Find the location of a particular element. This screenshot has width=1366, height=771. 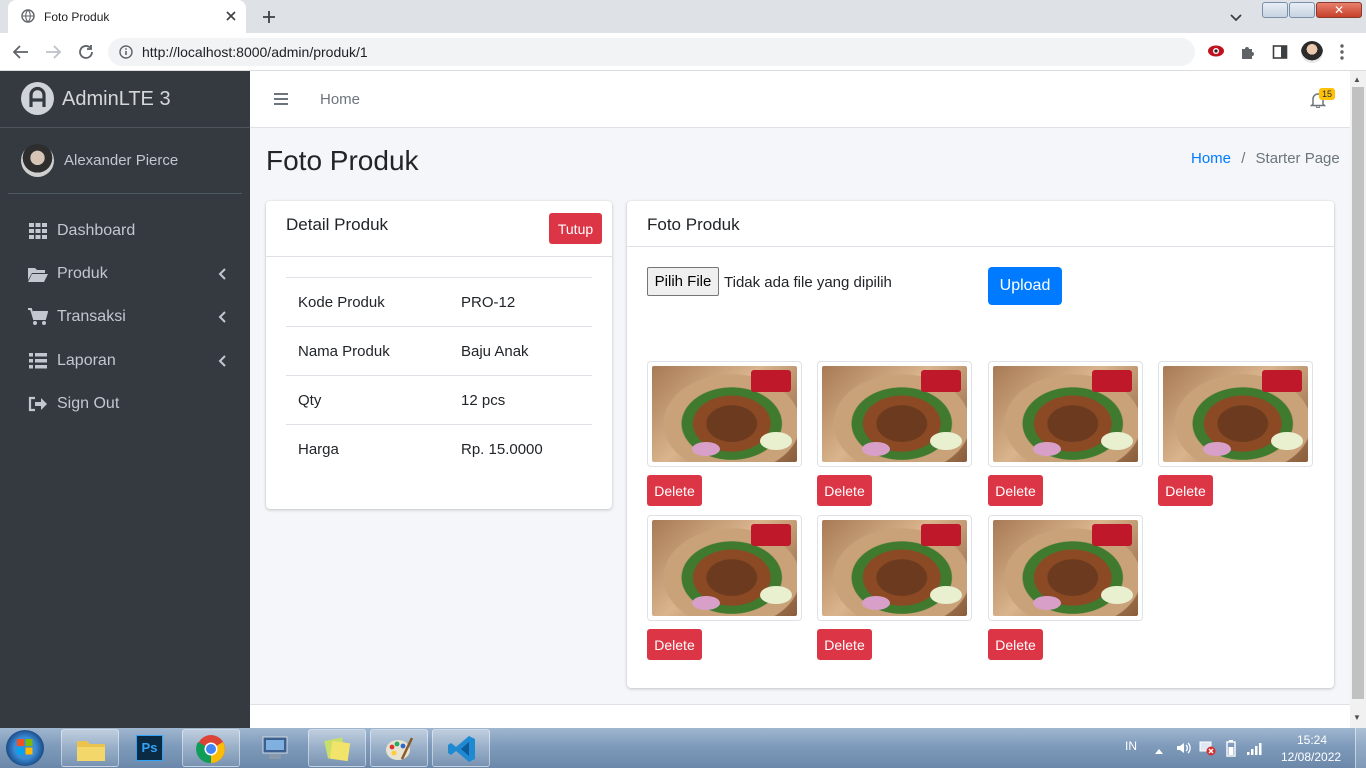

globe-icon is located at coordinates (28, 18).